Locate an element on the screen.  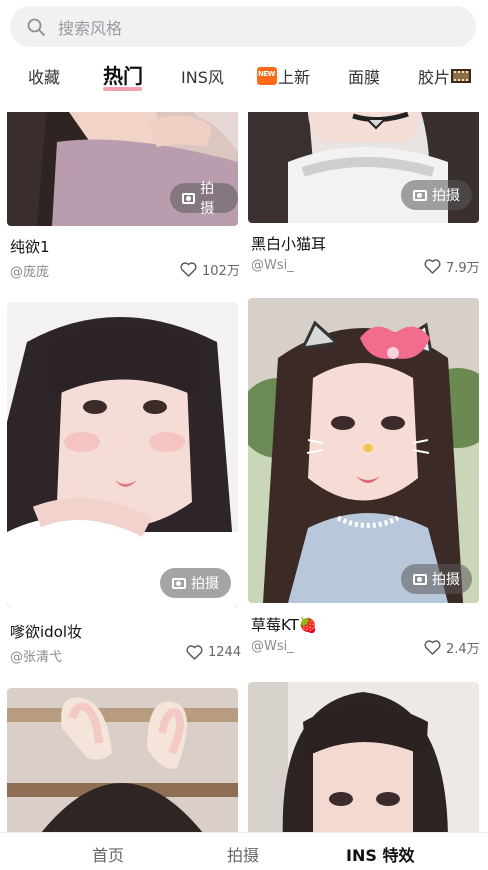
tab-ins-style: INS风 is located at coordinates (202, 76).